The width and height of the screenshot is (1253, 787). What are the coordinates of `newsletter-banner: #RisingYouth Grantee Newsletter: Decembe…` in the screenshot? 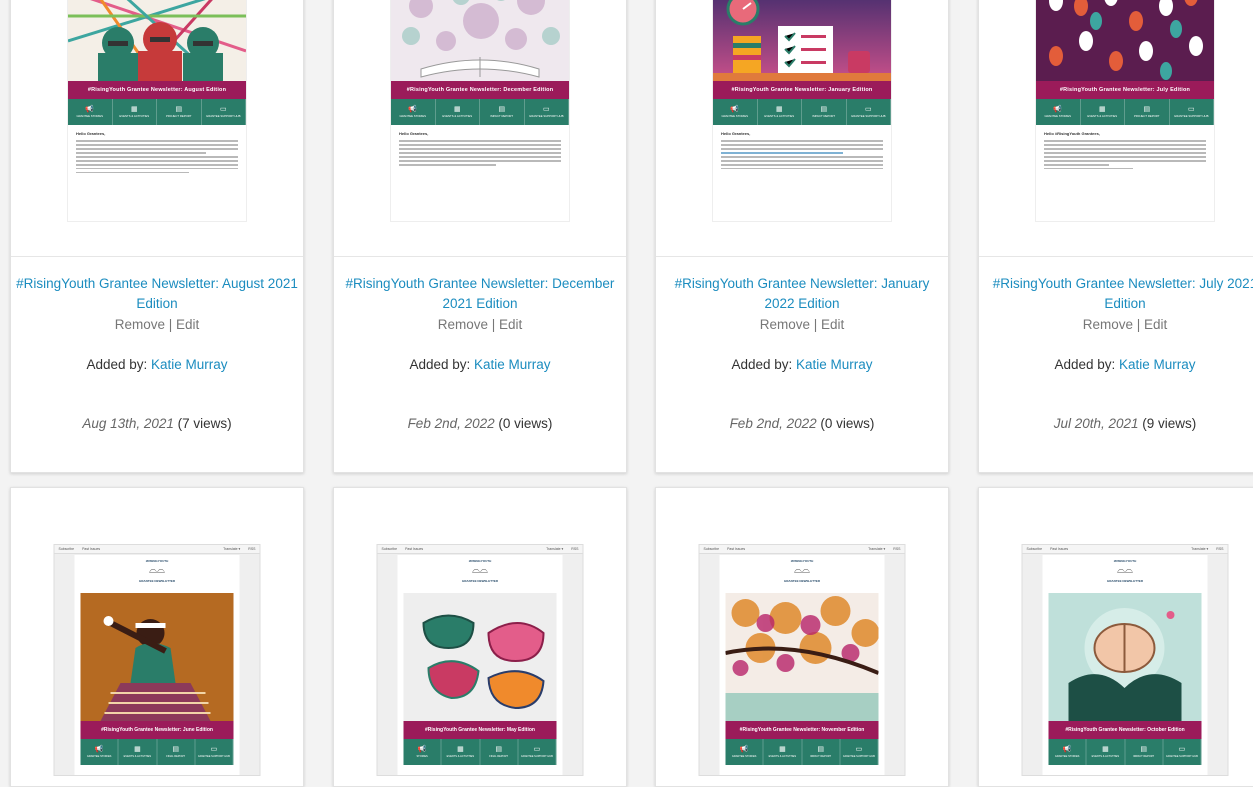 It's located at (480, 90).